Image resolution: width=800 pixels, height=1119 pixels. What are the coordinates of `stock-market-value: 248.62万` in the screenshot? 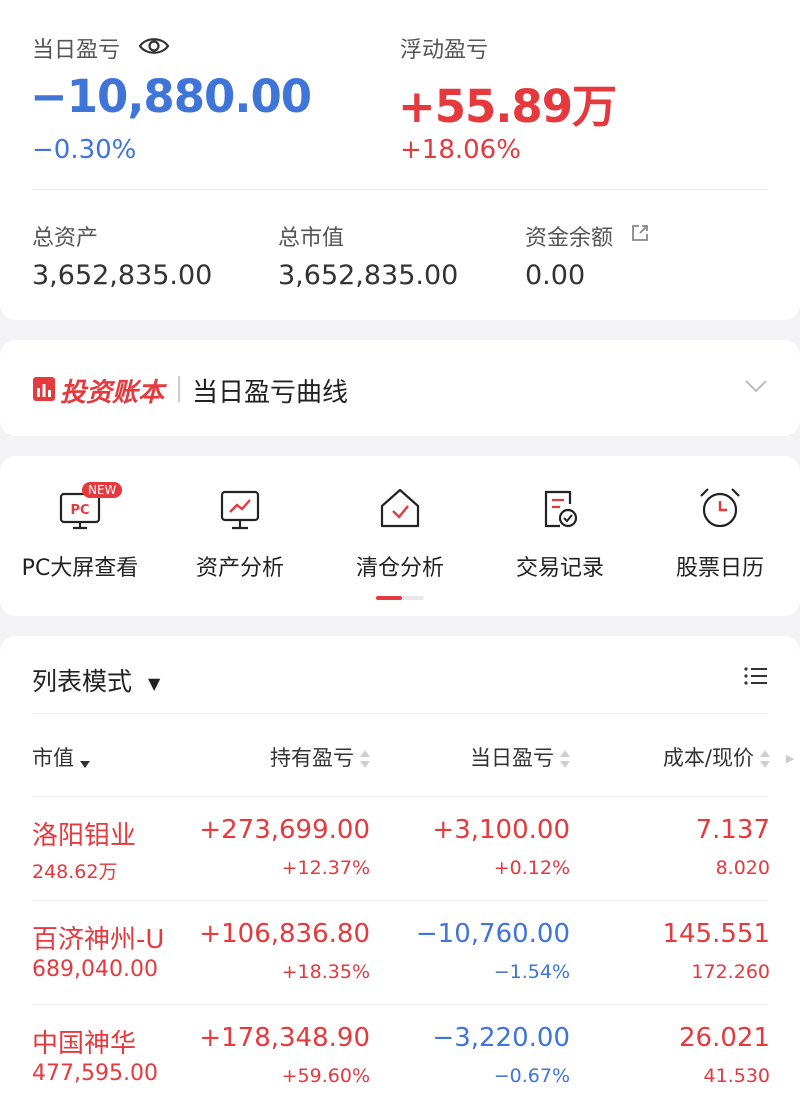 It's located at (75, 872).